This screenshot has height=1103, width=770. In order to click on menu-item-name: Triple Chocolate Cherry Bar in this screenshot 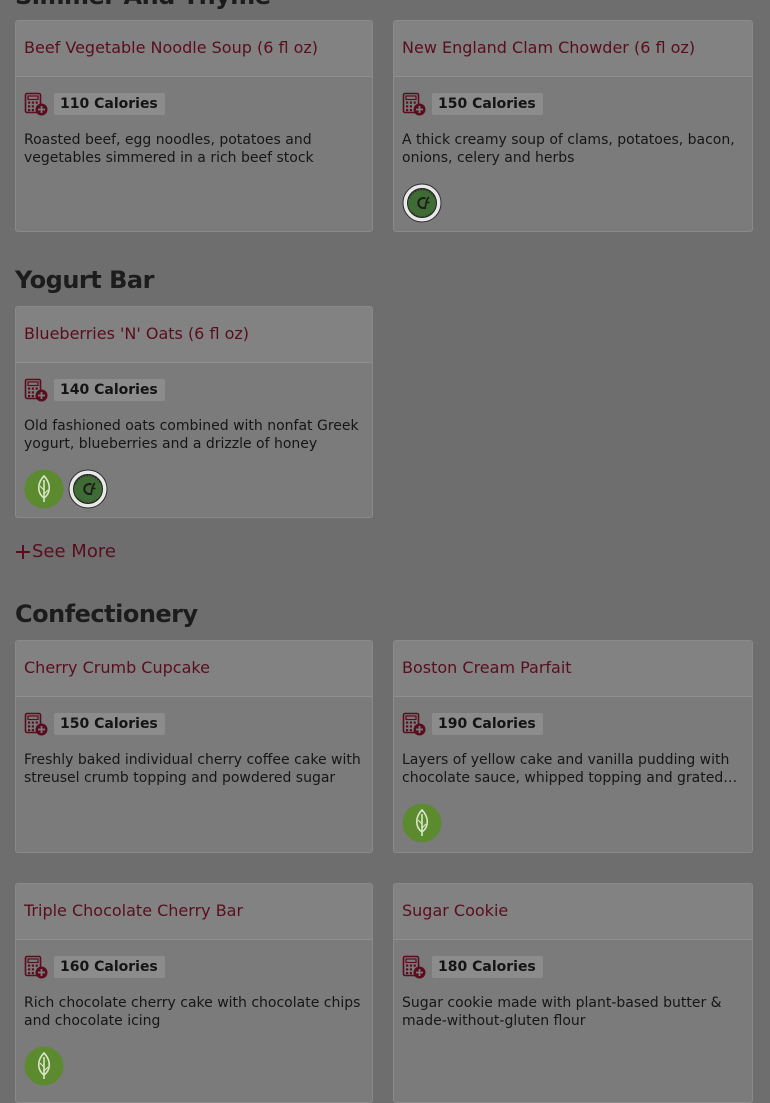, I will do `click(133, 910)`.